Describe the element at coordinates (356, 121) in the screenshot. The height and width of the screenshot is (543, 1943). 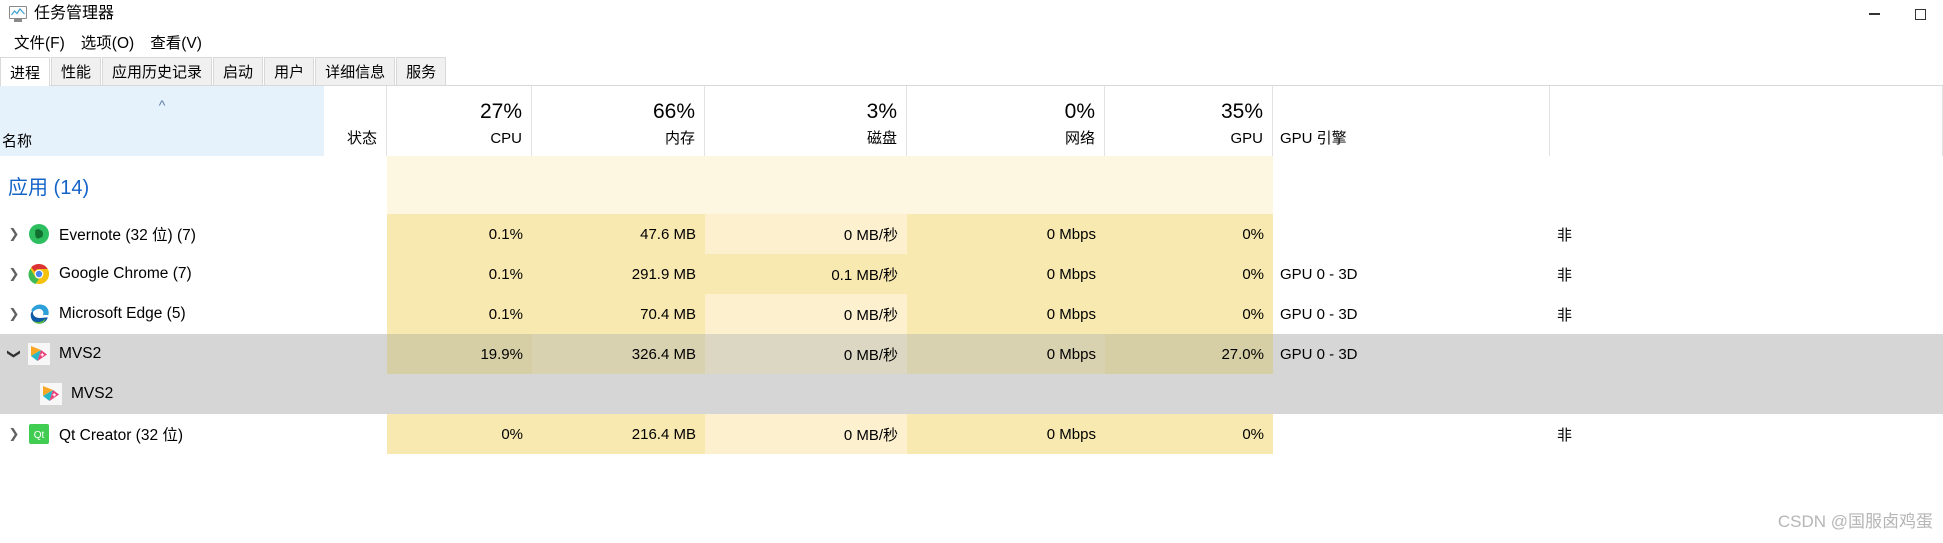
I see `column-header-status: 状态` at that location.